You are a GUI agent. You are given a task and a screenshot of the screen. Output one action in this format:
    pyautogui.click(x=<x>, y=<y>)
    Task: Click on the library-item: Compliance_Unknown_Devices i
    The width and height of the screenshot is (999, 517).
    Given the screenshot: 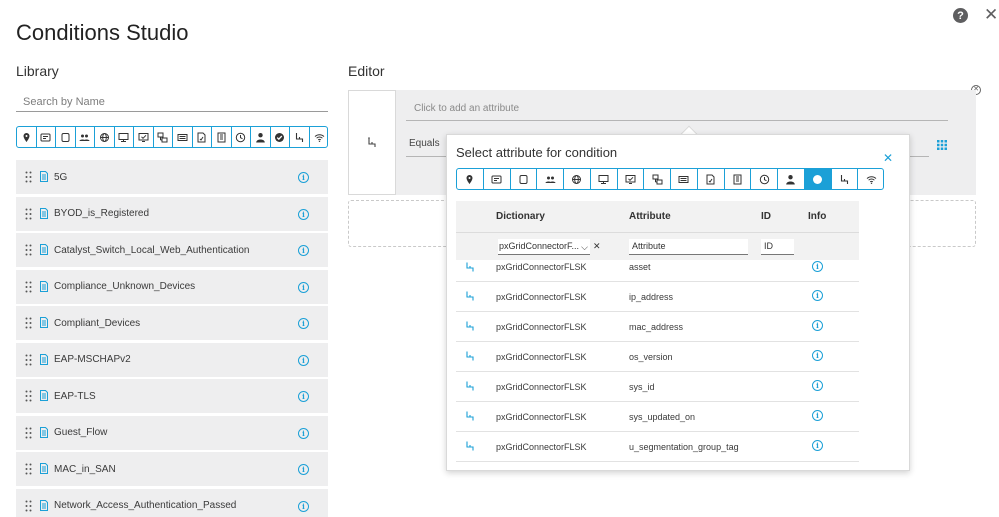 What is the action you would take?
    pyautogui.click(x=172, y=286)
    